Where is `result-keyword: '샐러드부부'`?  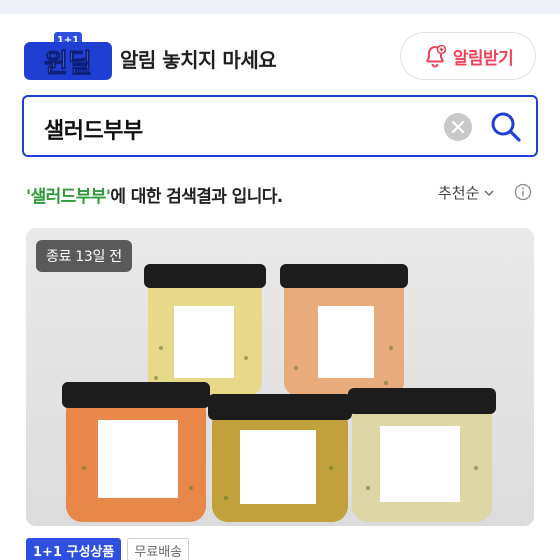
result-keyword: '샐러드부부' is located at coordinates (68, 197).